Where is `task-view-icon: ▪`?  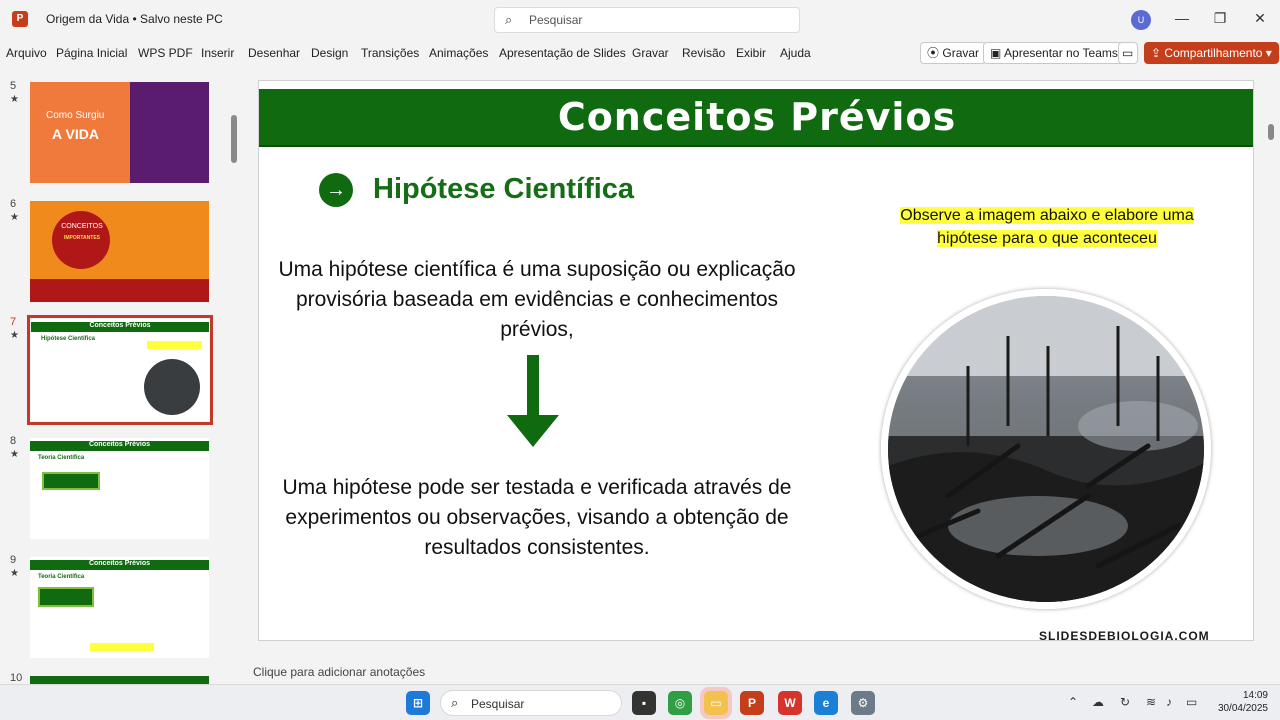
task-view-icon: ▪ is located at coordinates (644, 703).